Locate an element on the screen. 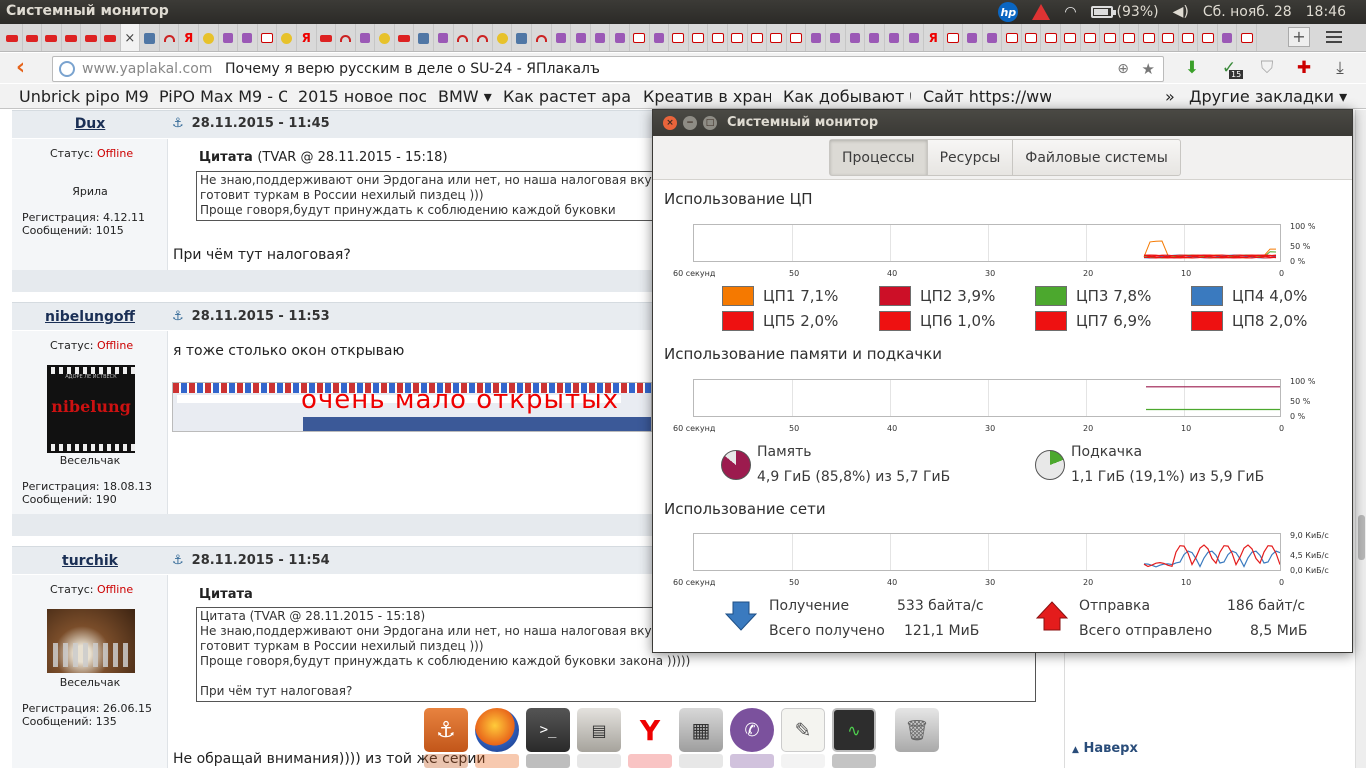  tab-processes: Процессы is located at coordinates (879, 157).